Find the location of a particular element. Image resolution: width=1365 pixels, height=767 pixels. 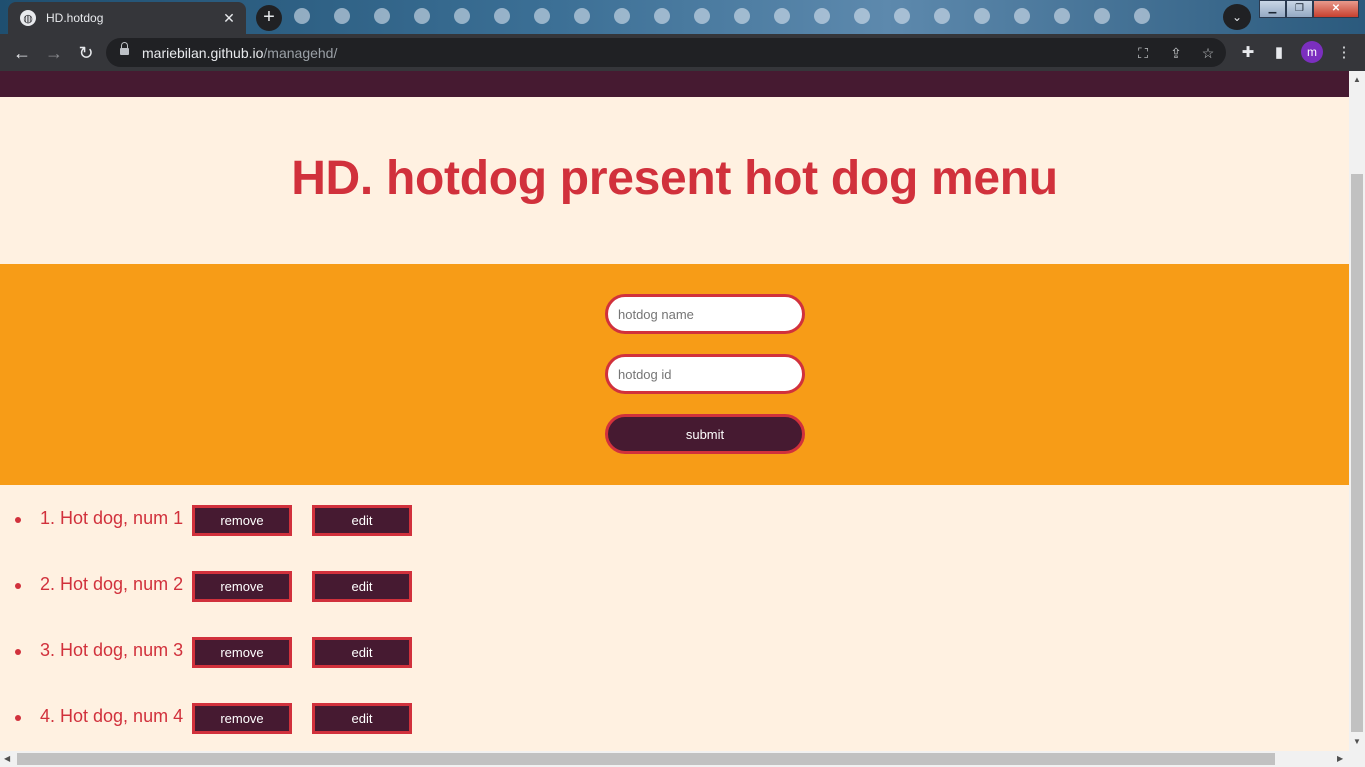

top-bar is located at coordinates (674, 84).